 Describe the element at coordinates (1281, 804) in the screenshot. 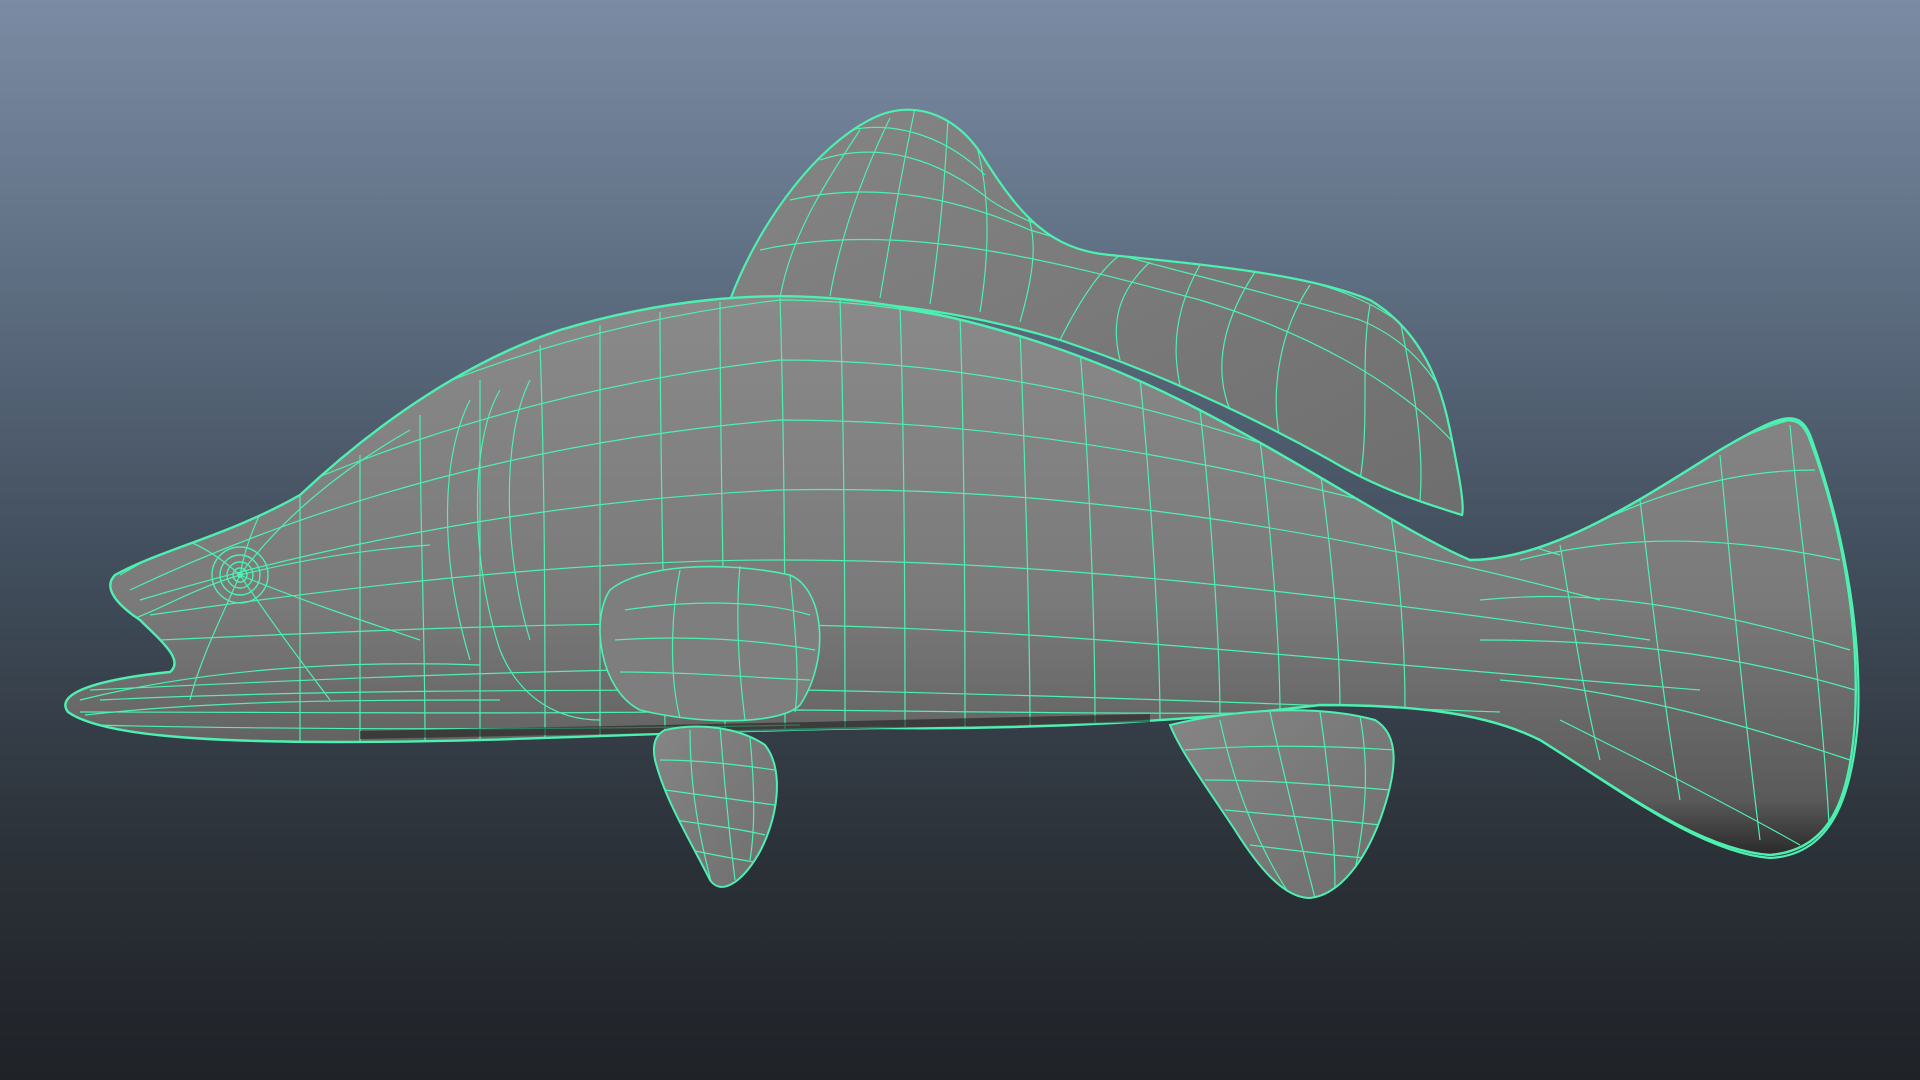

I see `anal-fin` at that location.